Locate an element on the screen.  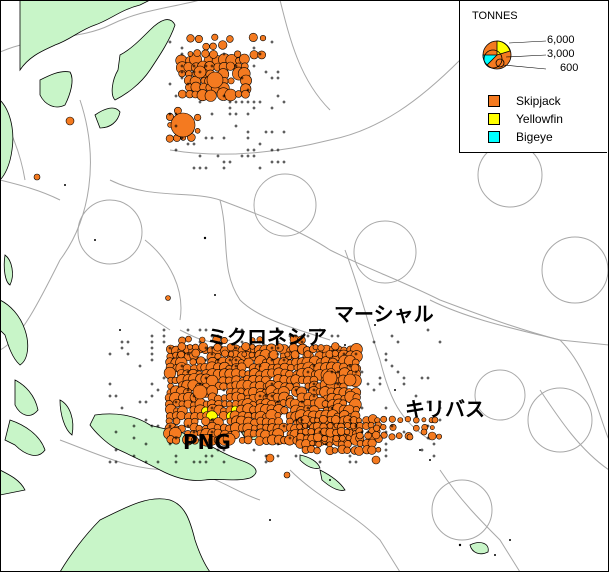
swatch-bigeye is located at coordinates (494, 137).